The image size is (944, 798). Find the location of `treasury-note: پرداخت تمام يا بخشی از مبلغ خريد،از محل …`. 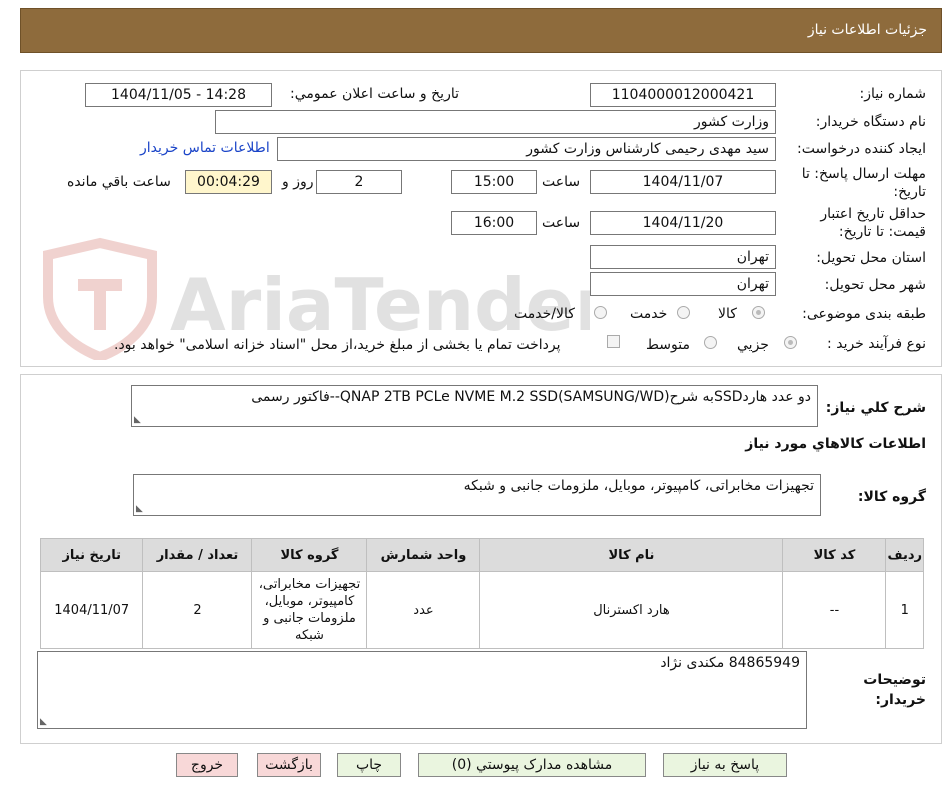

treasury-note: پرداخت تمام يا بخشی از مبلغ خريد،از محل … is located at coordinates (337, 345).